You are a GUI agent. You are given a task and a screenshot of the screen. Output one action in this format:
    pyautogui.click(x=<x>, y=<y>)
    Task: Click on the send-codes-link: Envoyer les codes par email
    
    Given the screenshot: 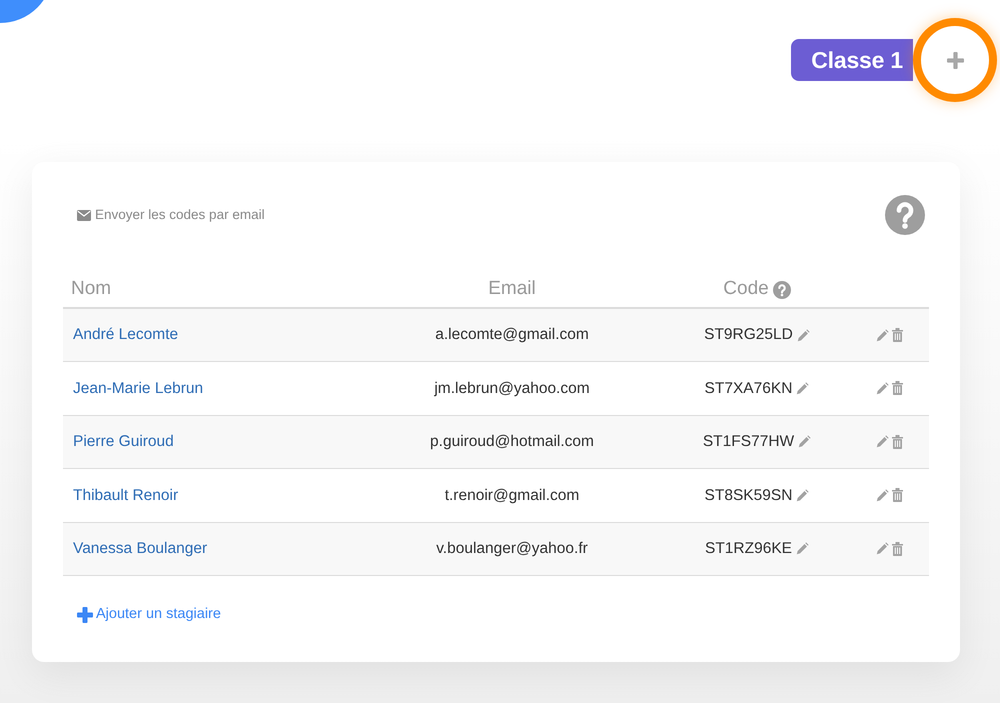 What is the action you would take?
    pyautogui.click(x=171, y=215)
    